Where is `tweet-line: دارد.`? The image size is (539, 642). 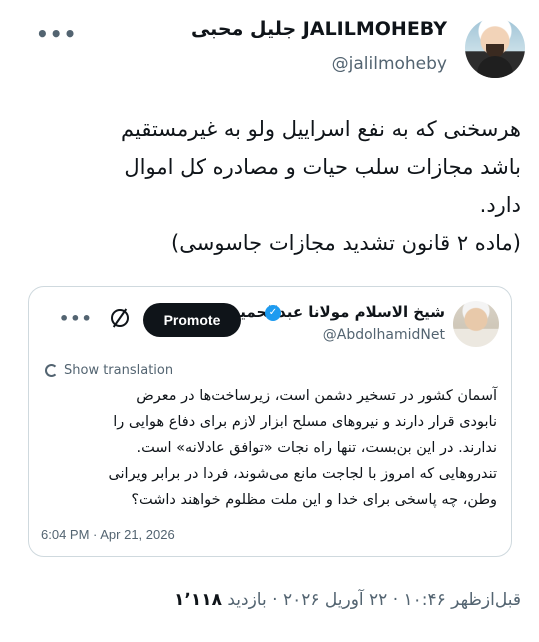 tweet-line: دارد. is located at coordinates (500, 205).